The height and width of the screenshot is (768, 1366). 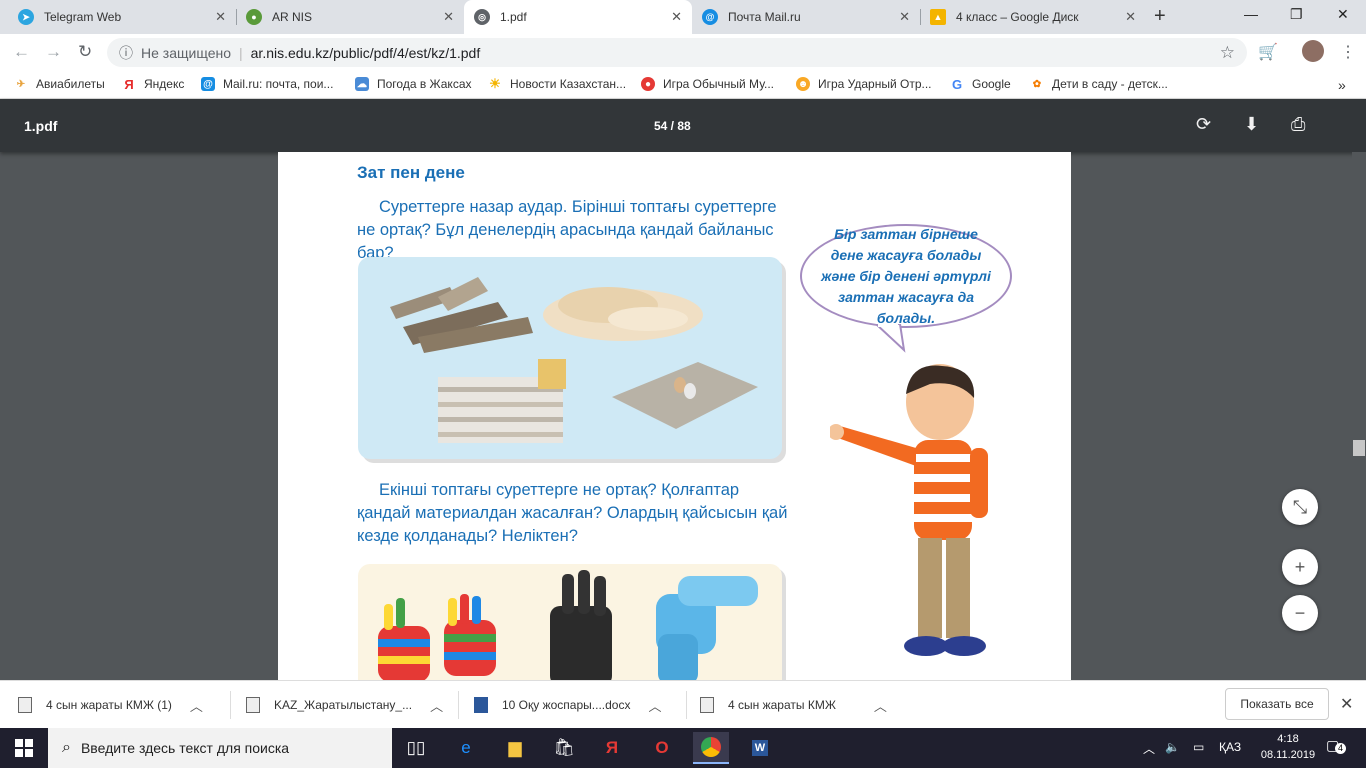 What do you see at coordinates (1172, 747) in the screenshot?
I see `volume-icon: 🔈` at bounding box center [1172, 747].